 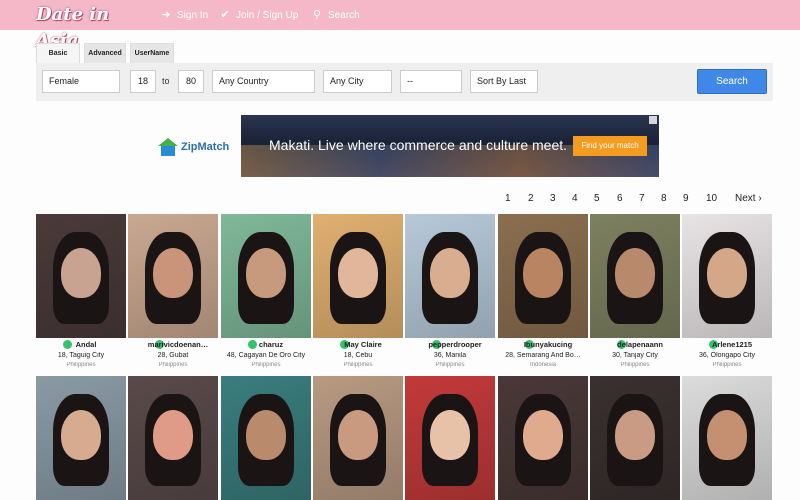 I want to click on search-button: Search, so click(x=732, y=81).